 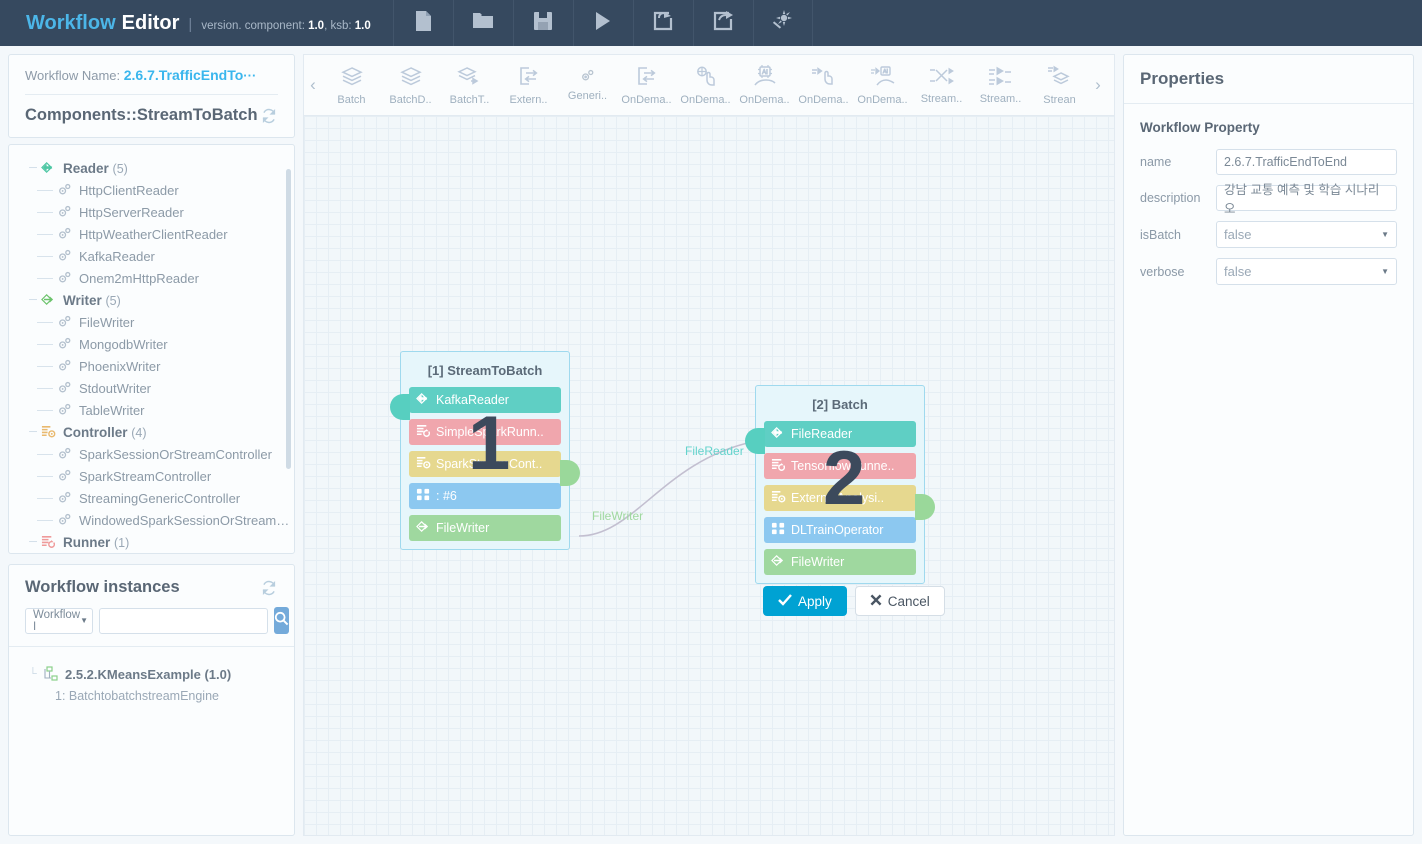 I want to click on open-folder-icon, so click(x=483, y=23).